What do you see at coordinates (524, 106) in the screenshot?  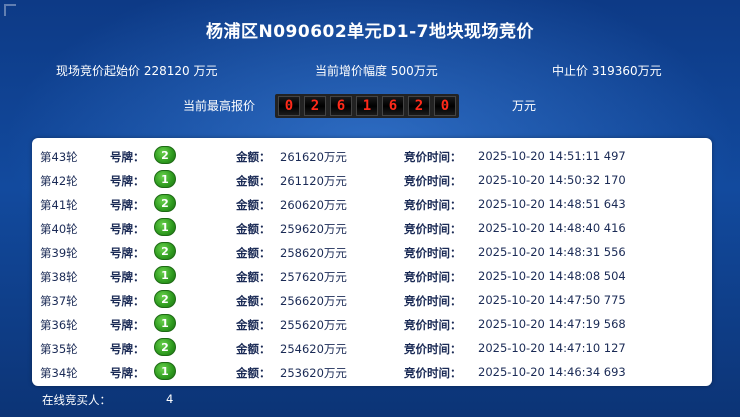 I see `highest-bid-unit: 万元` at bounding box center [524, 106].